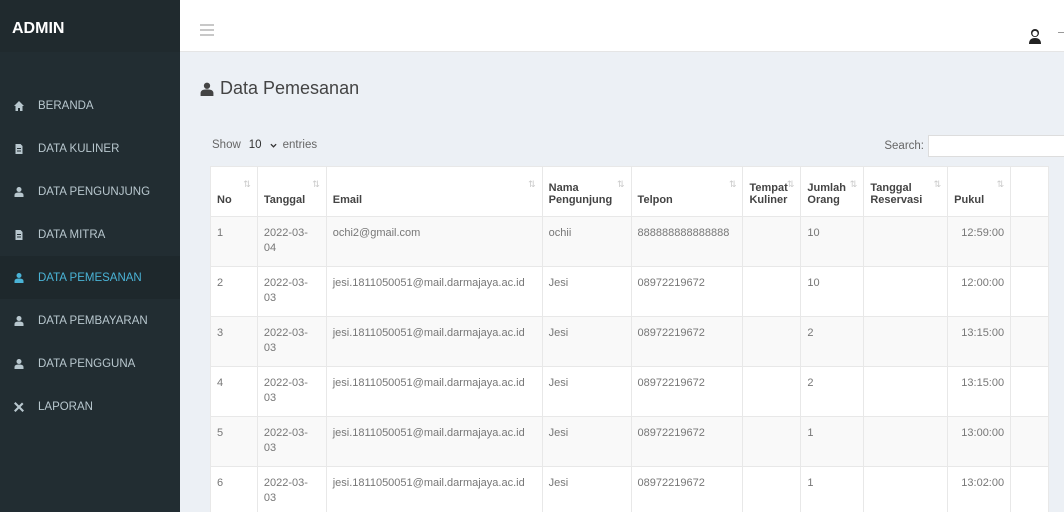 The width and height of the screenshot is (1064, 512). I want to click on cell-pukul: 12:00:00, so click(979, 291).